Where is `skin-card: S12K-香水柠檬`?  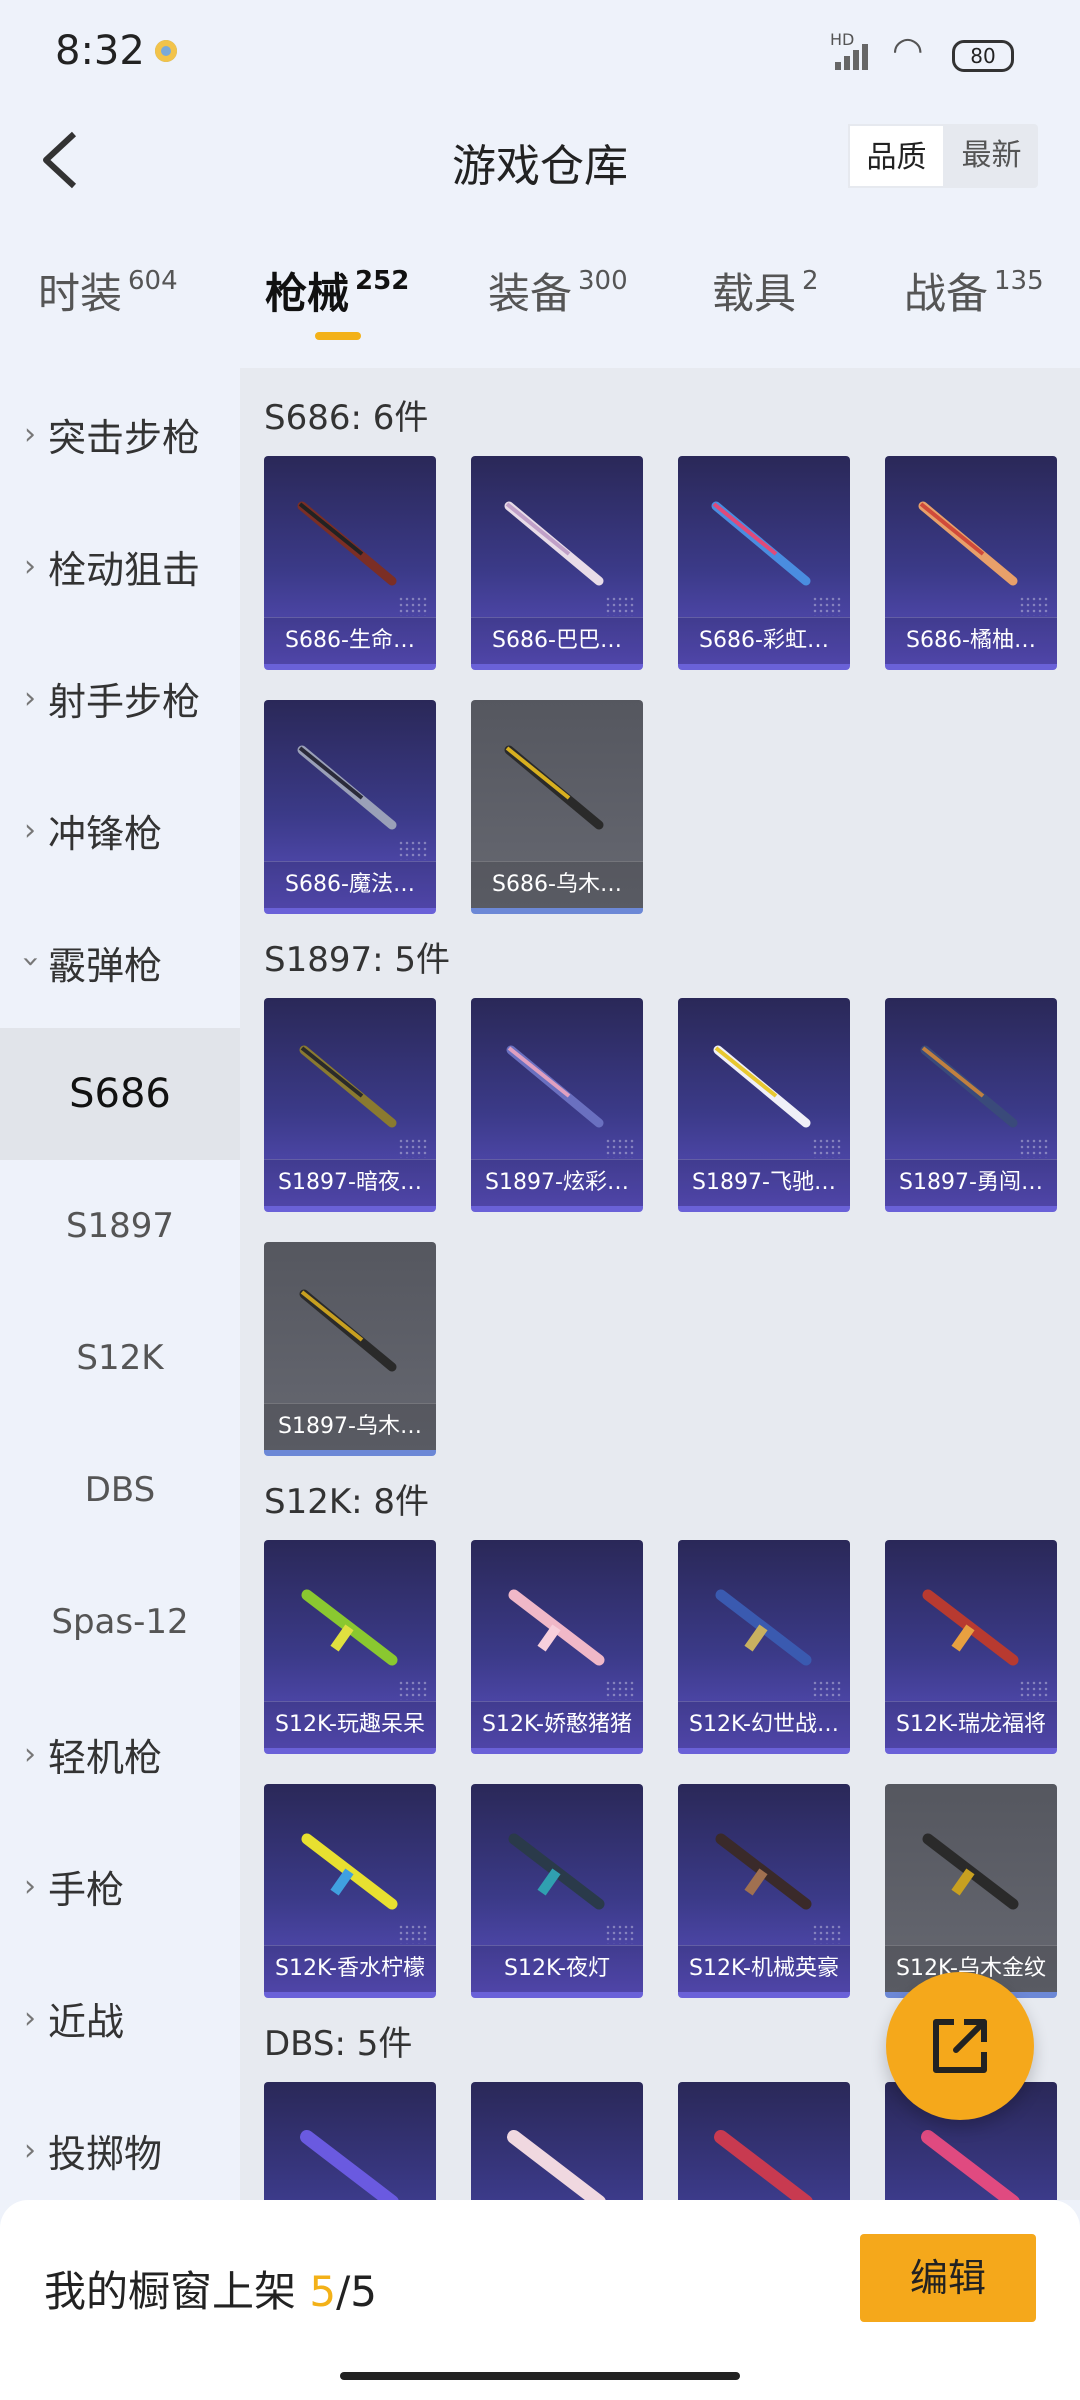 skin-card: S12K-香水柠檬 is located at coordinates (350, 1891).